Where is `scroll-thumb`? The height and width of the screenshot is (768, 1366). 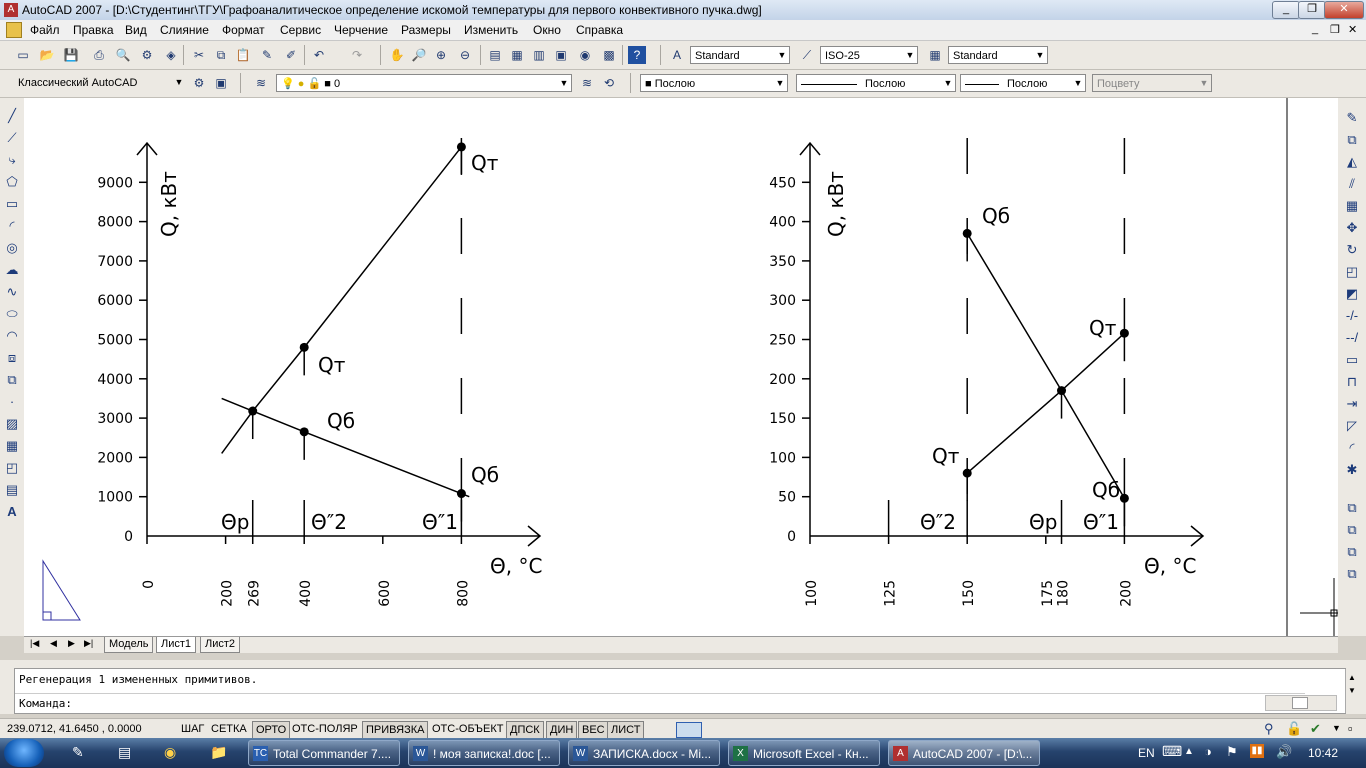 scroll-thumb is located at coordinates (1300, 703).